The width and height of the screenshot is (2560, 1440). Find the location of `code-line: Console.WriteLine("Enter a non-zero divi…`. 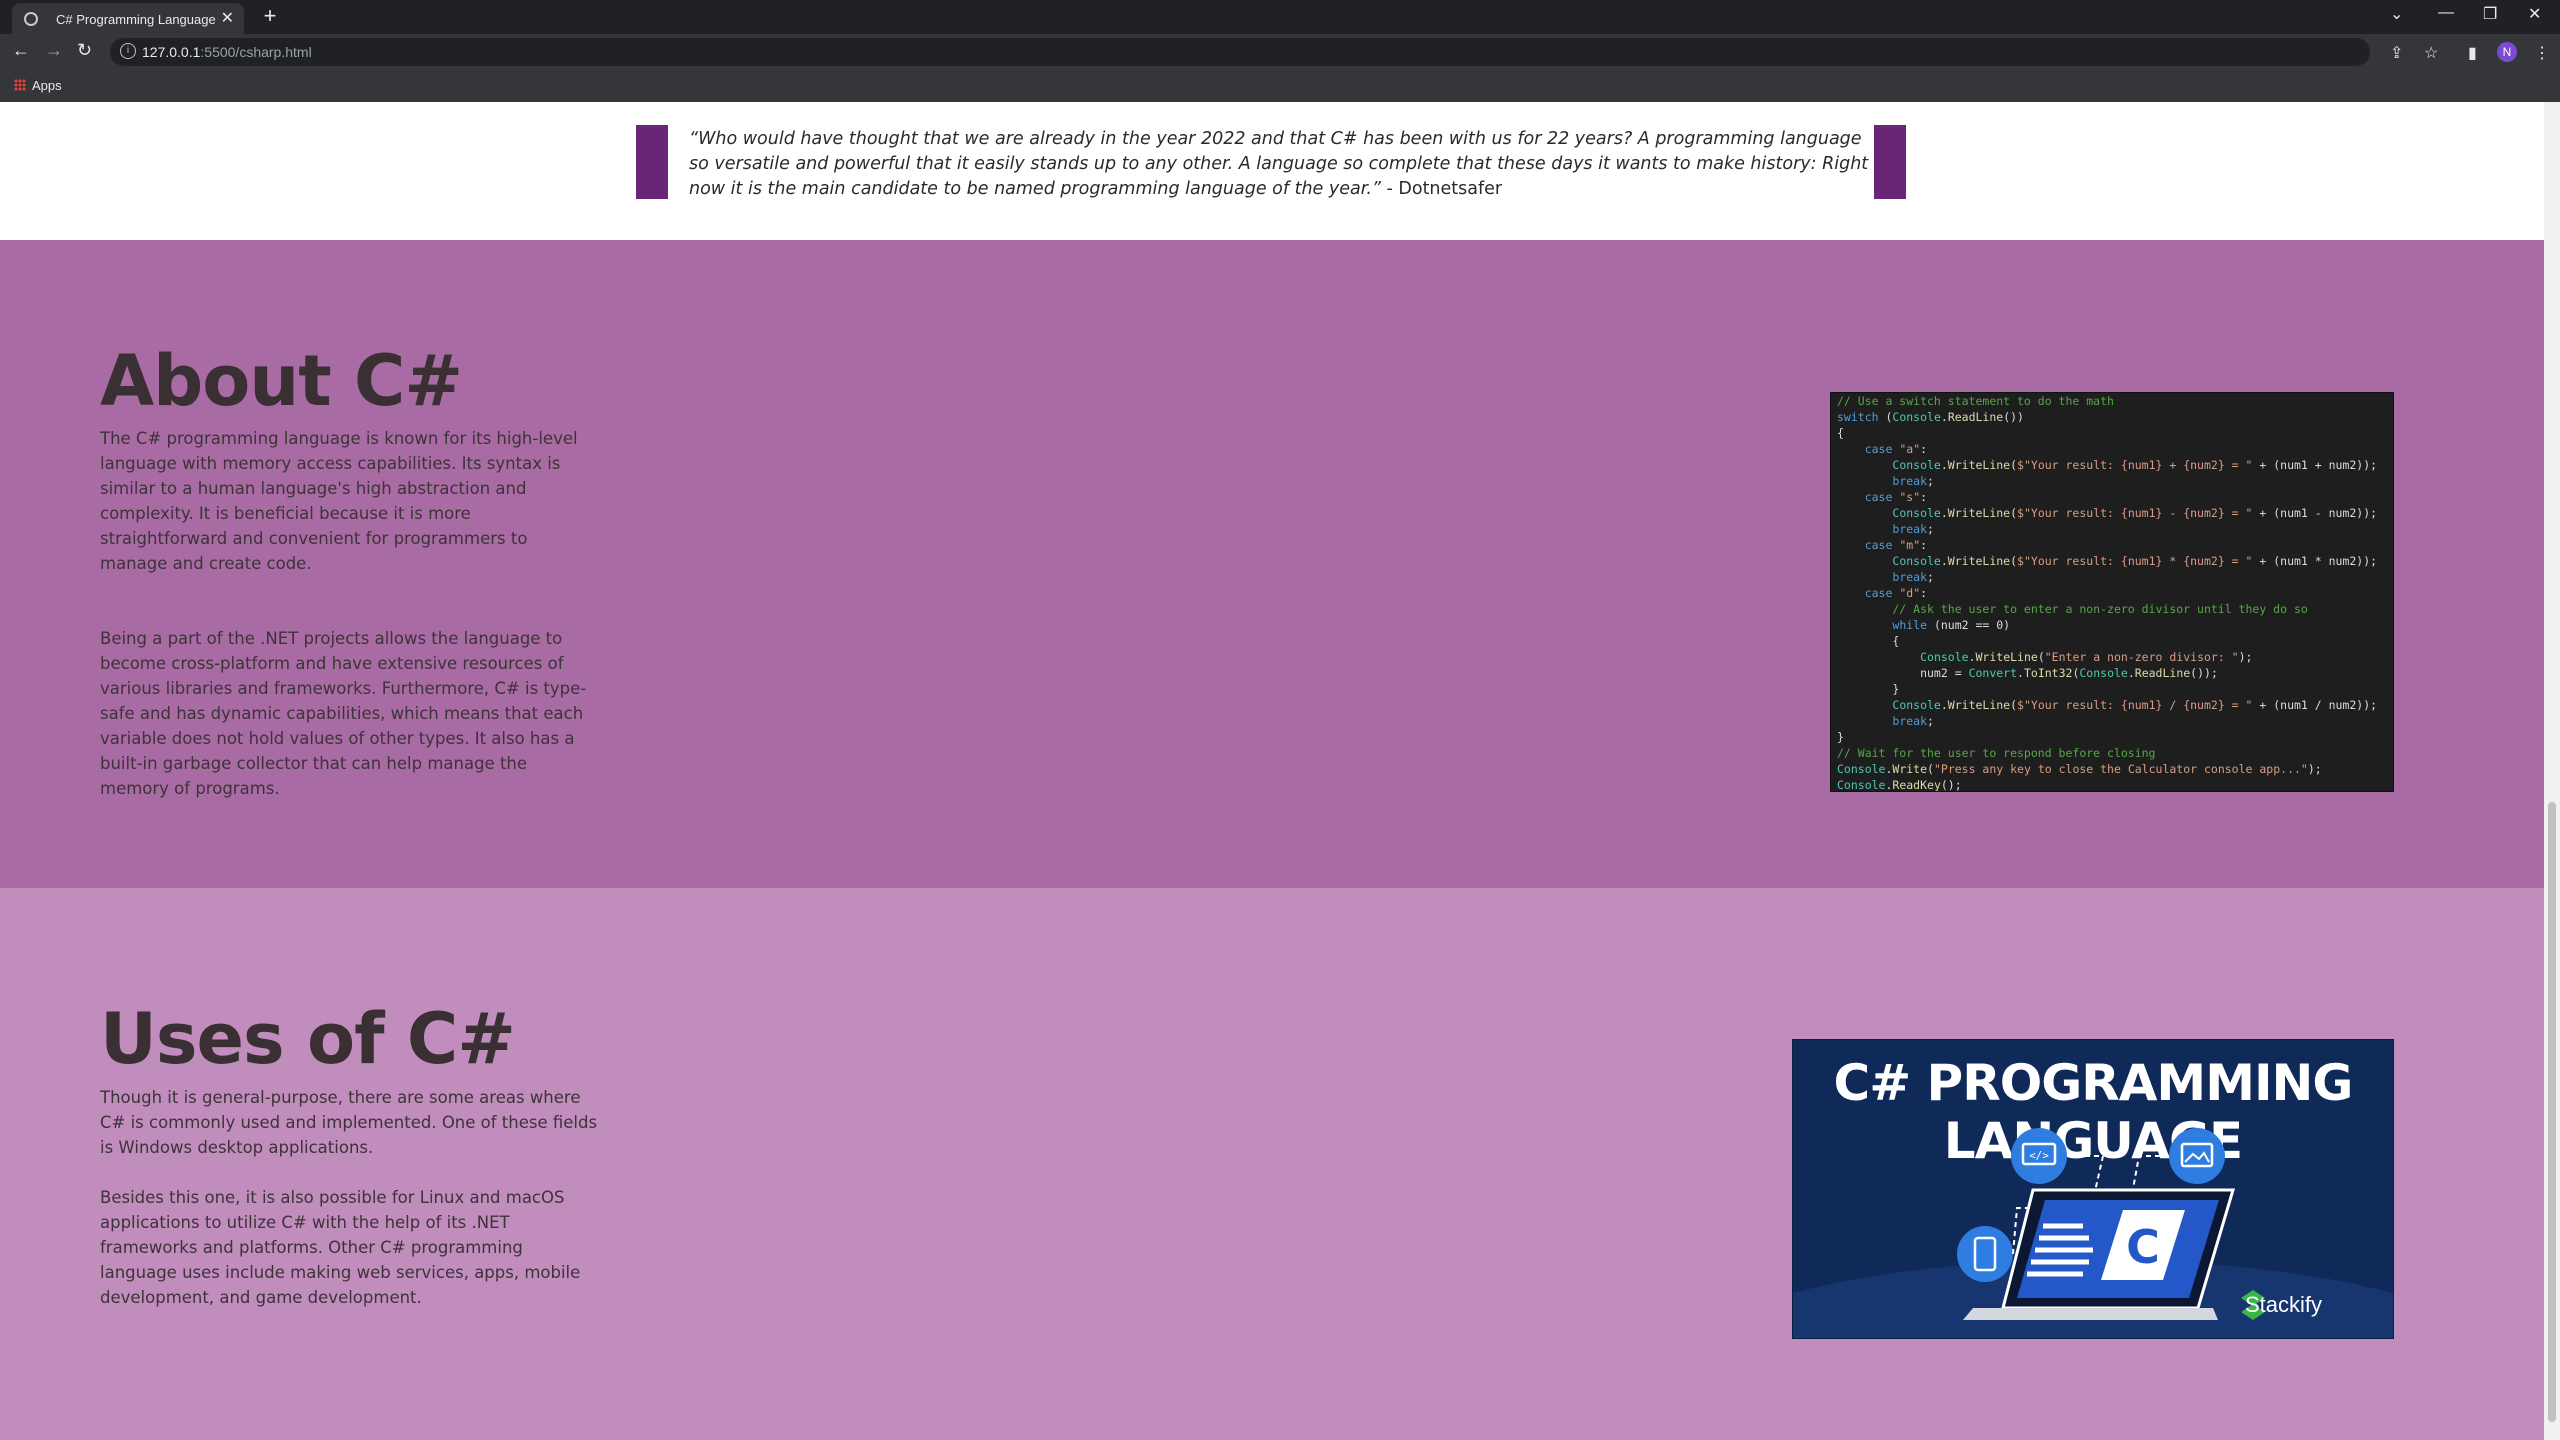

code-line: Console.WriteLine("Enter a non-zero divi… is located at coordinates (2086, 657).